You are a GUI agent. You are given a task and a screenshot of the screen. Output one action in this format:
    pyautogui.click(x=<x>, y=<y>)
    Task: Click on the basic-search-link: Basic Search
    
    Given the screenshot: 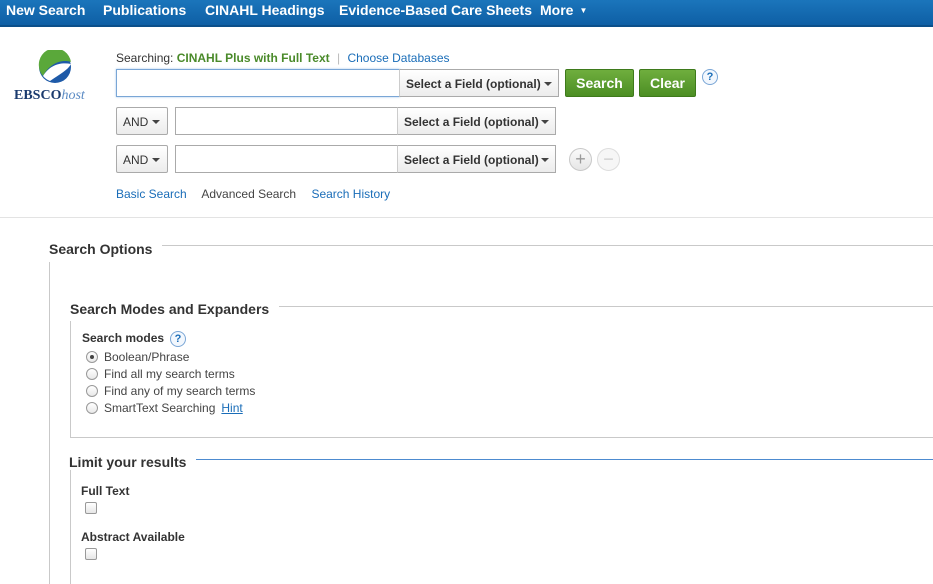 What is the action you would take?
    pyautogui.click(x=151, y=194)
    